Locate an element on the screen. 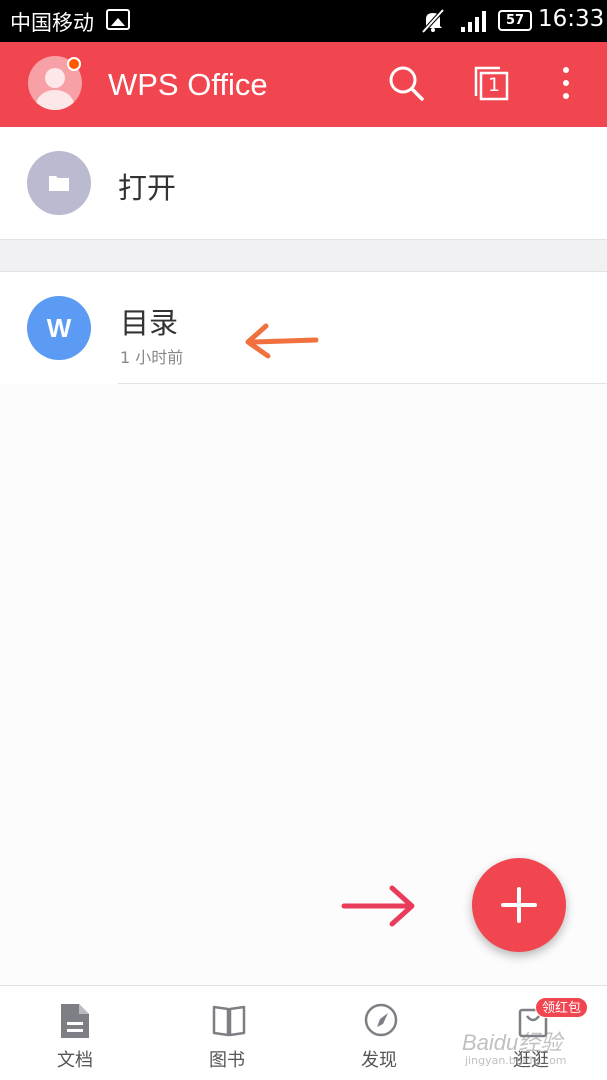 This screenshot has width=607, height=1080. plus-icon is located at coordinates (519, 905).